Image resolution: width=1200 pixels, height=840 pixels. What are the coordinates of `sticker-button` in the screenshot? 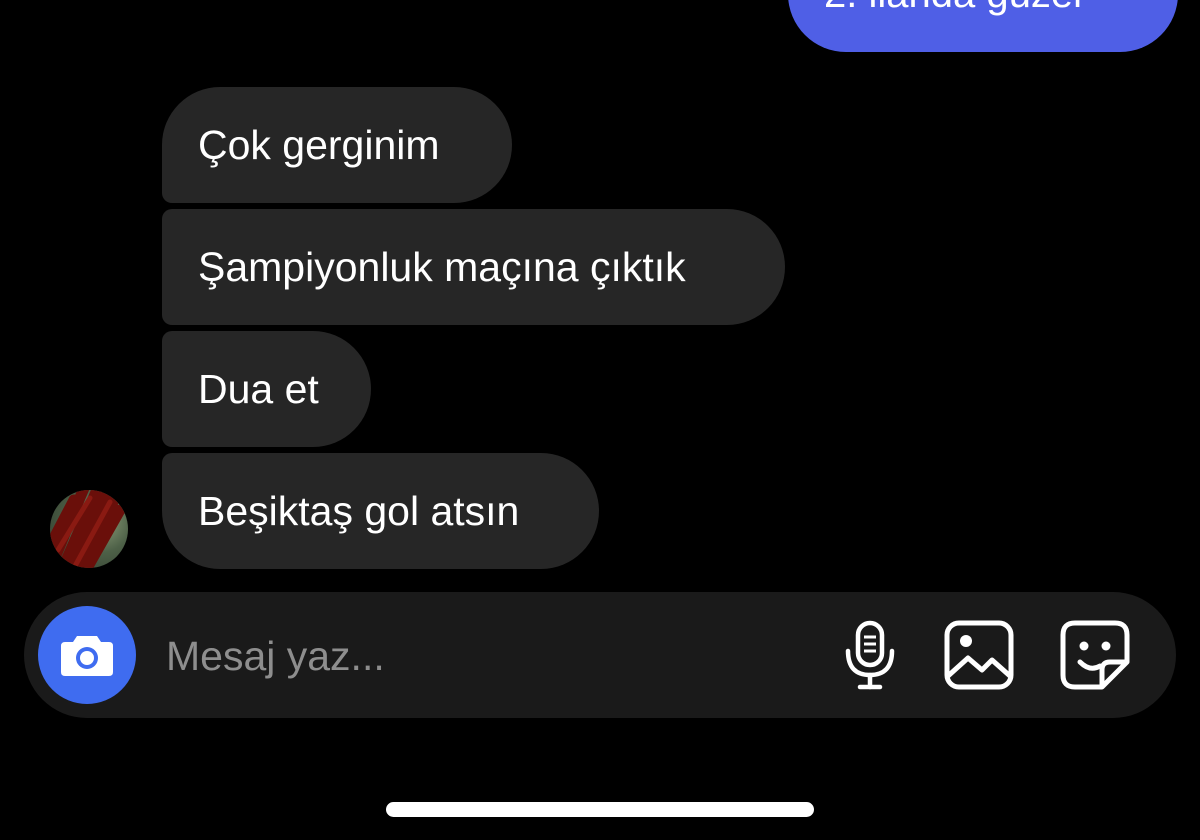 It's located at (1095, 655).